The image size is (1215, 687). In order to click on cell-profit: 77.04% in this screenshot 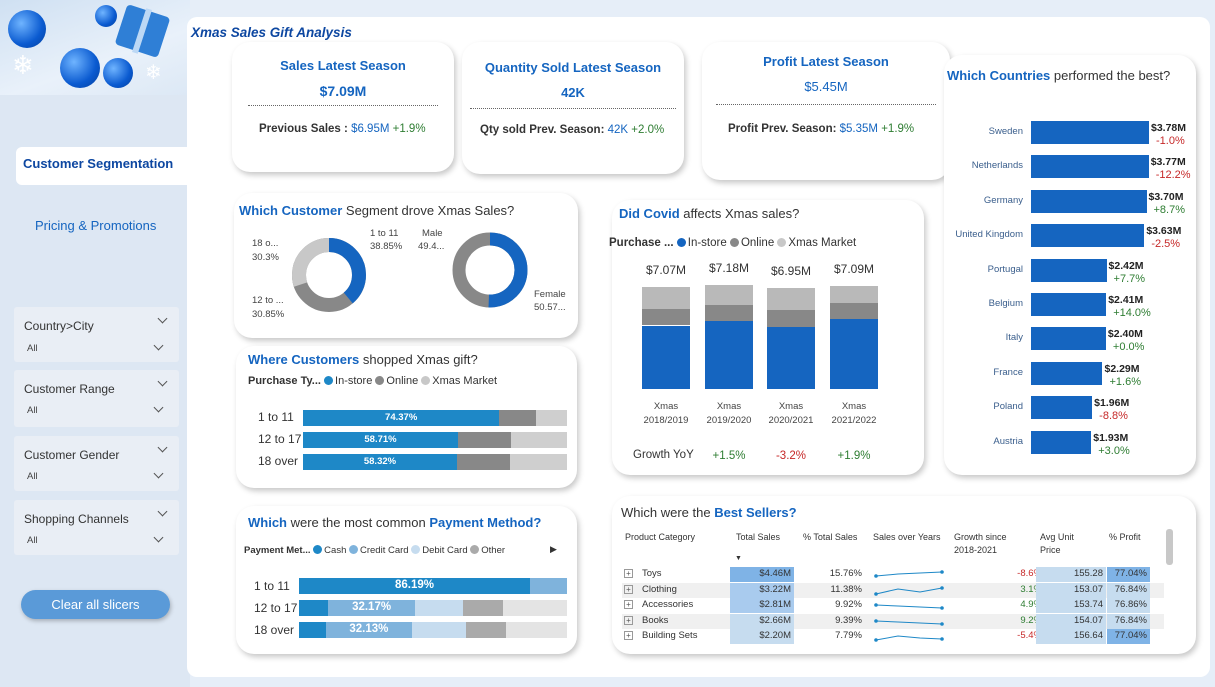, I will do `click(1128, 574)`.